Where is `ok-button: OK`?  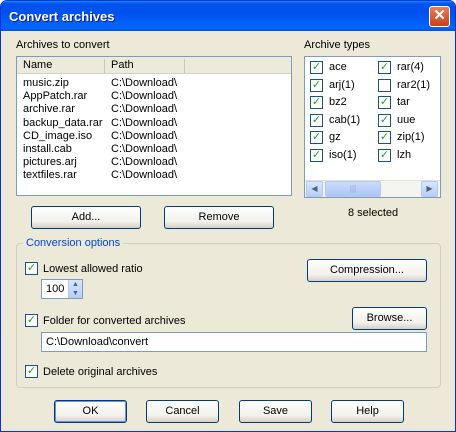 ok-button: OK is located at coordinates (90, 411).